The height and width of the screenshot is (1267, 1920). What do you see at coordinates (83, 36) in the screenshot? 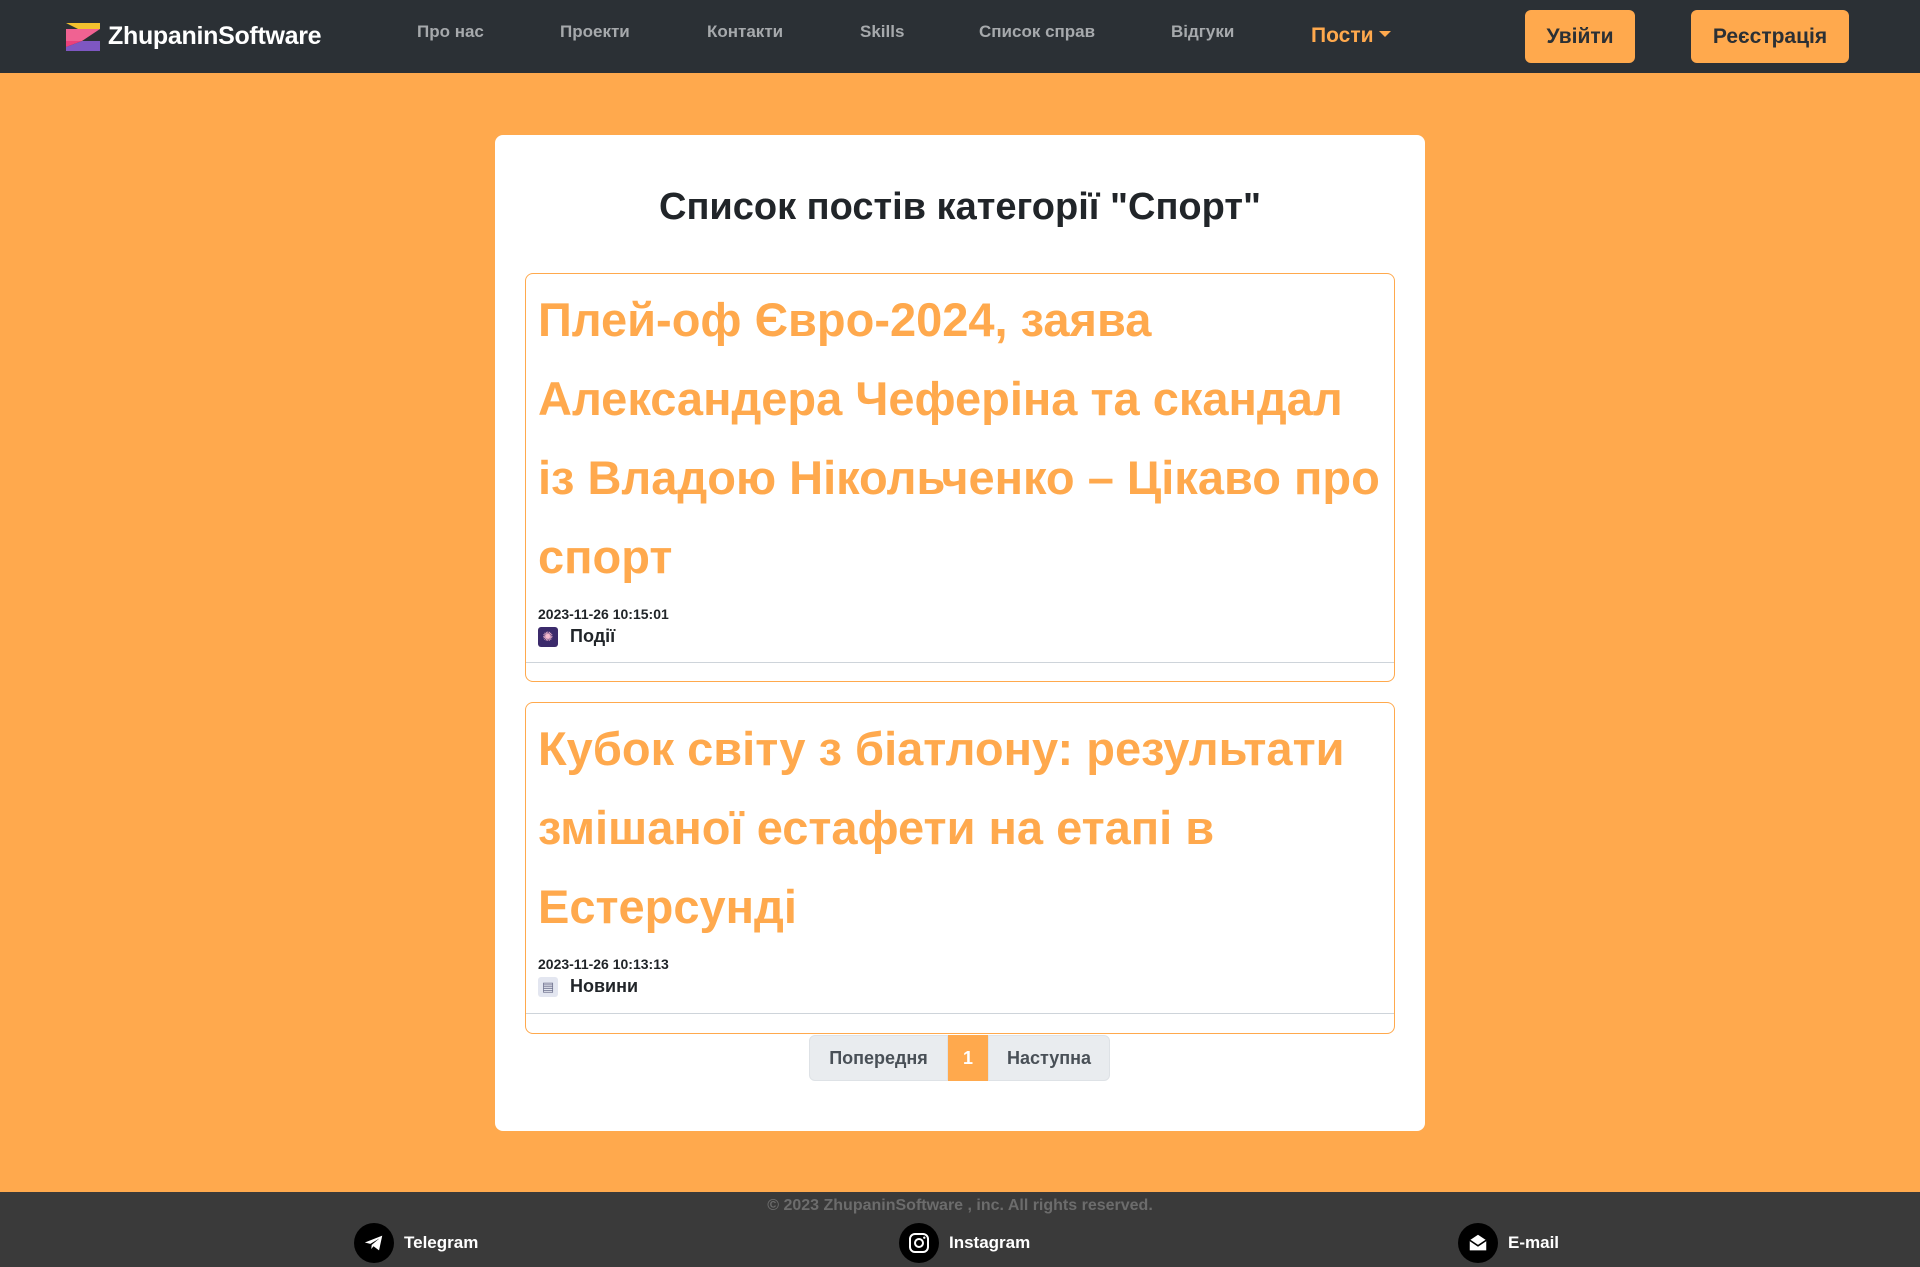
I see `brand-logo-icon` at bounding box center [83, 36].